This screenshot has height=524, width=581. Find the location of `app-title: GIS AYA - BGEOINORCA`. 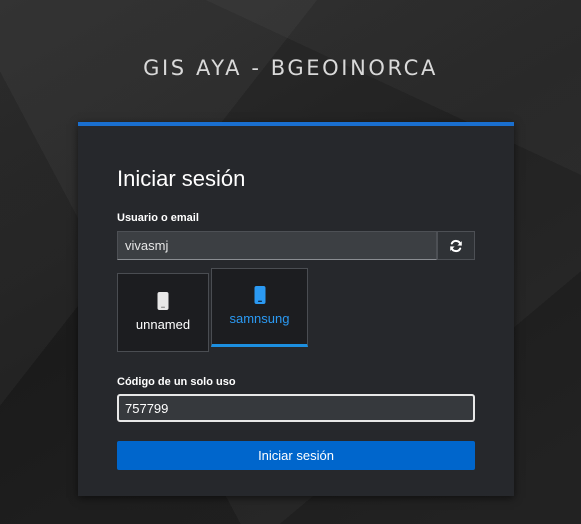

app-title: GIS AYA - BGEOINORCA is located at coordinates (290, 68).